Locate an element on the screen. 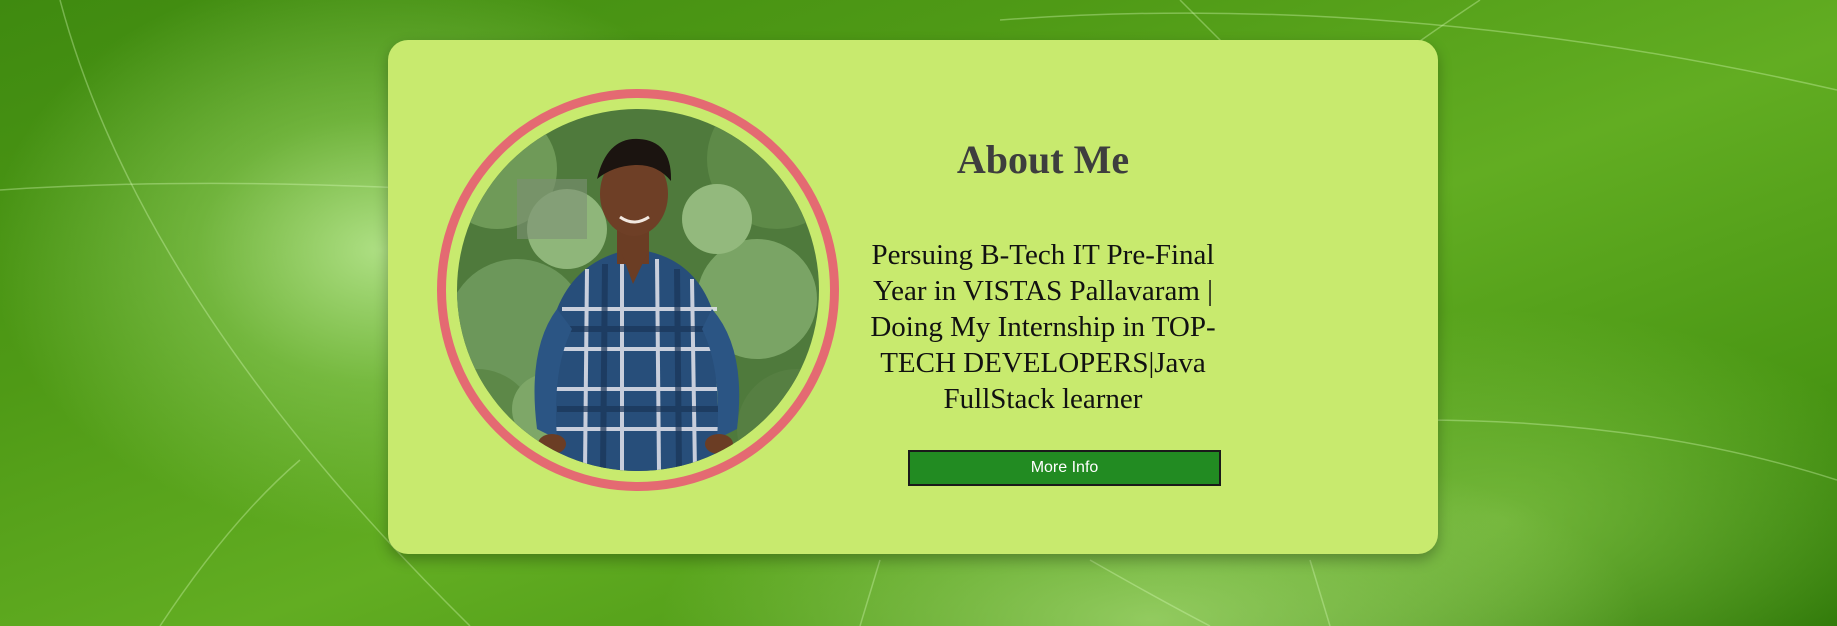  profile-photo-illustration is located at coordinates (638, 290).